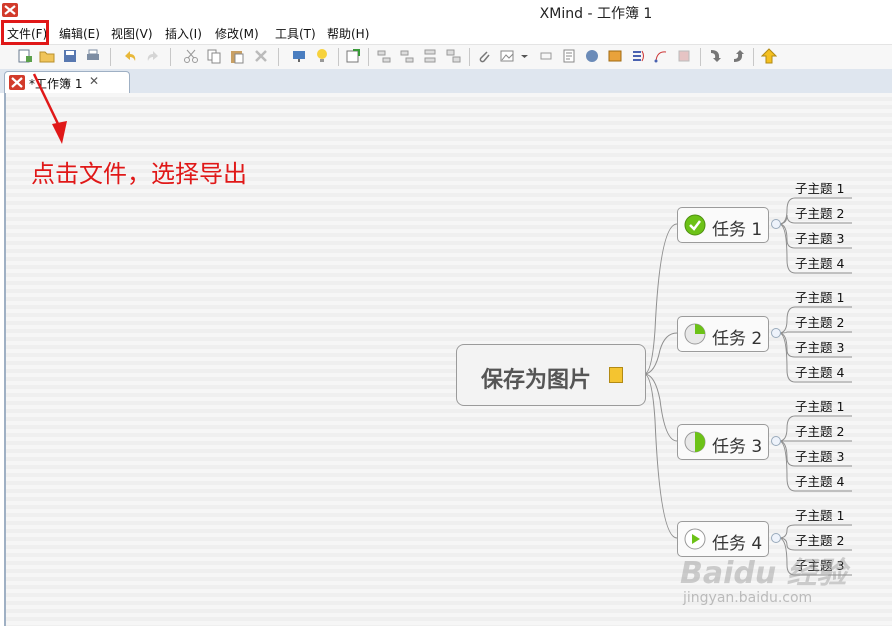 The image size is (892, 626). I want to click on drill-down-icon, so click(715, 56).